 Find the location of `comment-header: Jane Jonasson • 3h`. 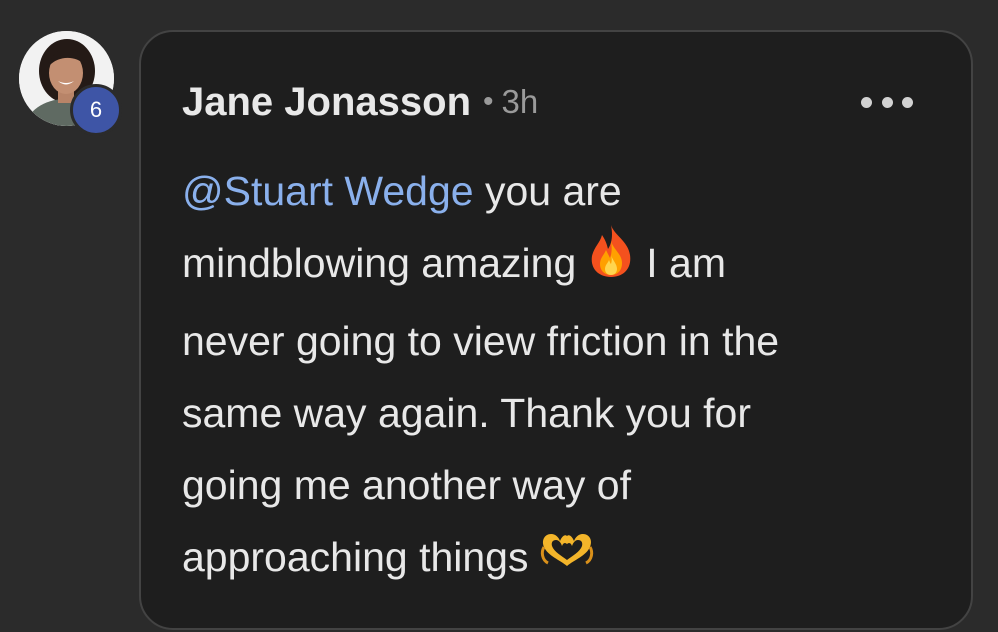

comment-header: Jane Jonasson • 3h is located at coordinates (360, 102).